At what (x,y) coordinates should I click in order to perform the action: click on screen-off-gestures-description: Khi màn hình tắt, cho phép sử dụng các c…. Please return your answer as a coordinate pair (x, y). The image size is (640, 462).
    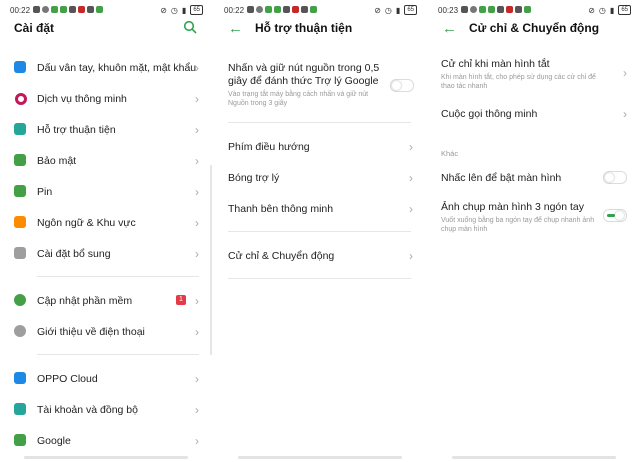
    Looking at the image, I should click on (518, 82).